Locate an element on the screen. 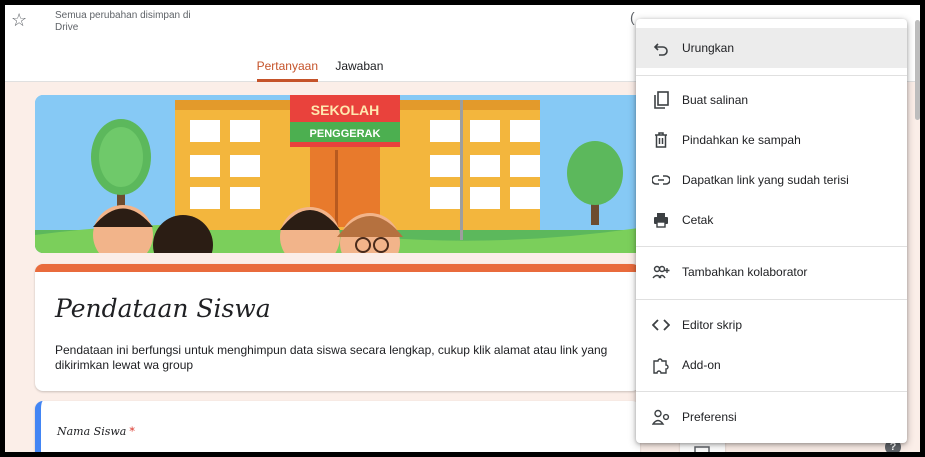 The image size is (925, 457). menu-item-make-copy: Buat salinan is located at coordinates (771, 100).